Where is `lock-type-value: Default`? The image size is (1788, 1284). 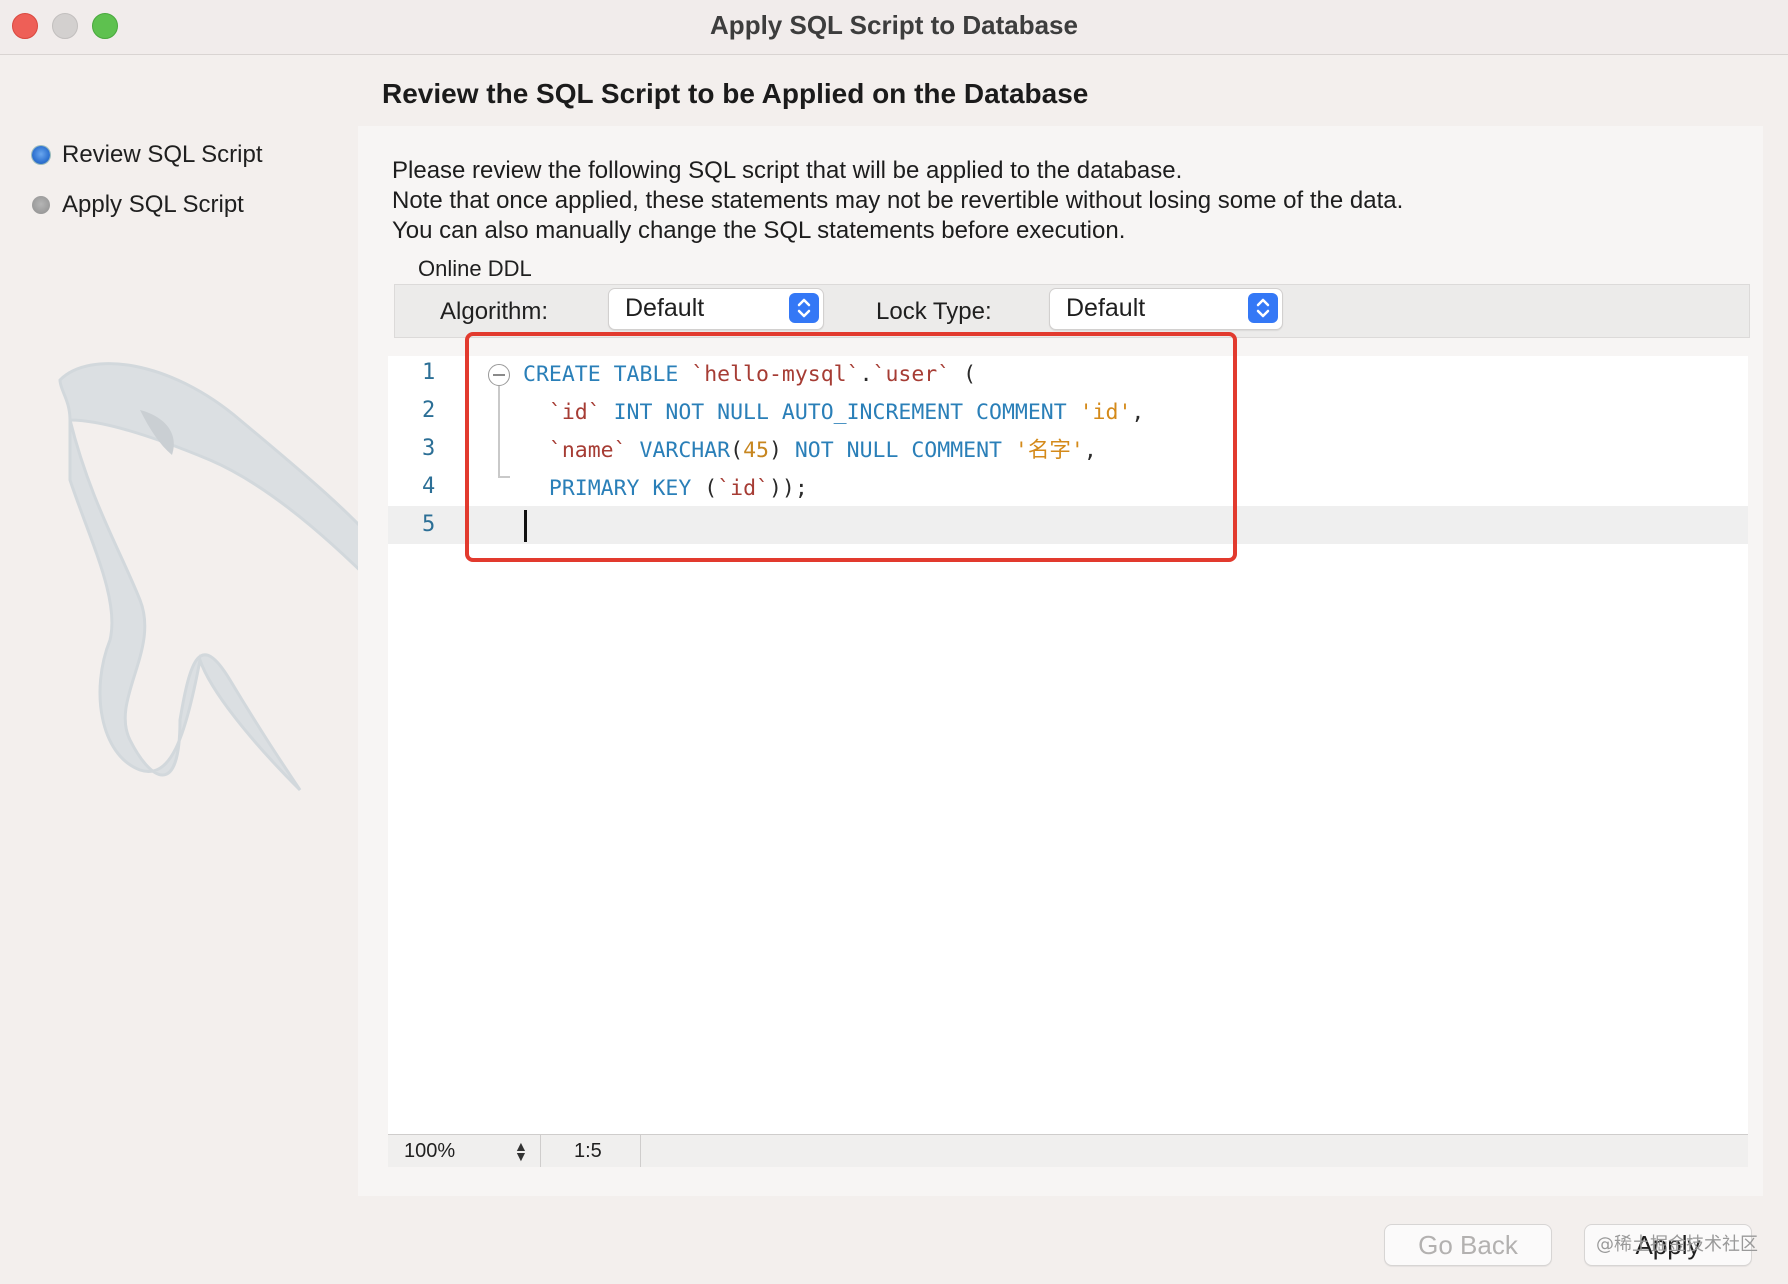 lock-type-value: Default is located at coordinates (1106, 308).